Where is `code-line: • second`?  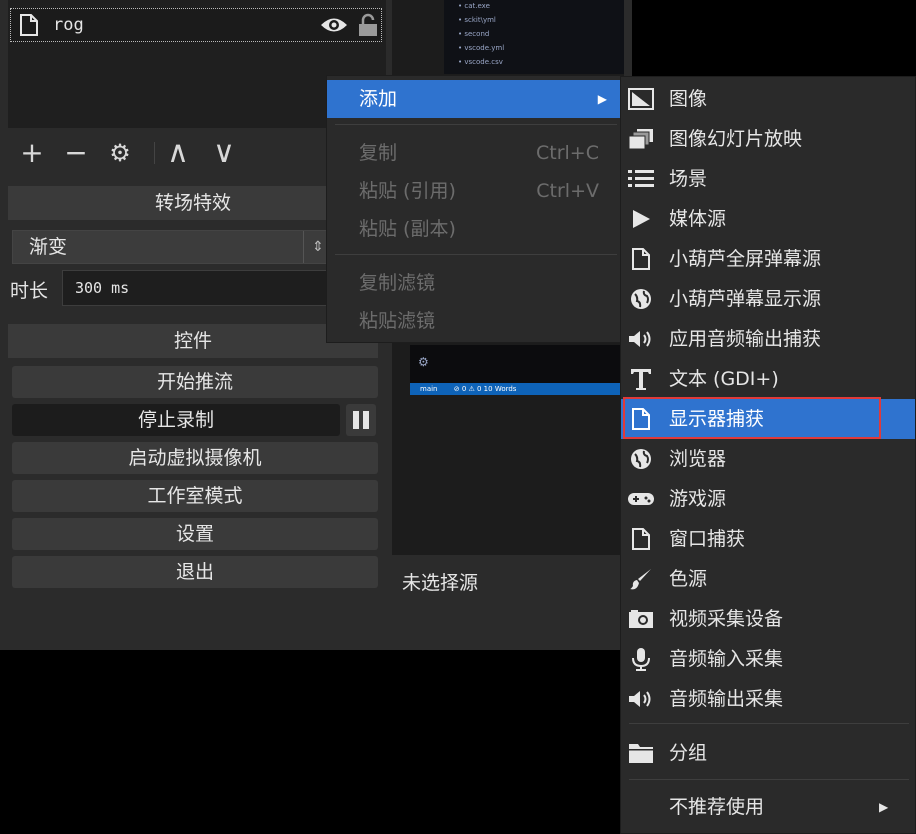
code-line: • second is located at coordinates (474, 34).